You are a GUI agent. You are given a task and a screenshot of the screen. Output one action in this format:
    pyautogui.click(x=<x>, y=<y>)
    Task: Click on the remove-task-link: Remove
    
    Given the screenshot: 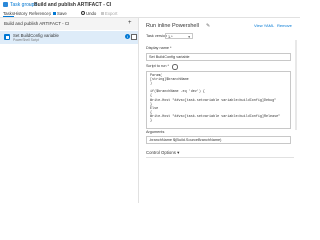 What is the action you would take?
    pyautogui.click(x=284, y=26)
    